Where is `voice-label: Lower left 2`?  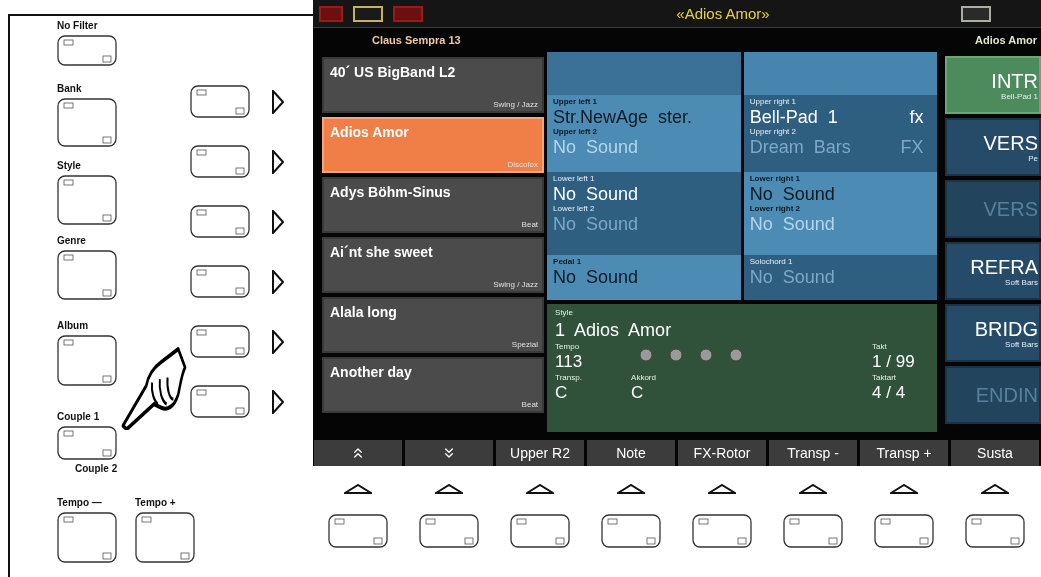 voice-label: Lower left 2 is located at coordinates (574, 209).